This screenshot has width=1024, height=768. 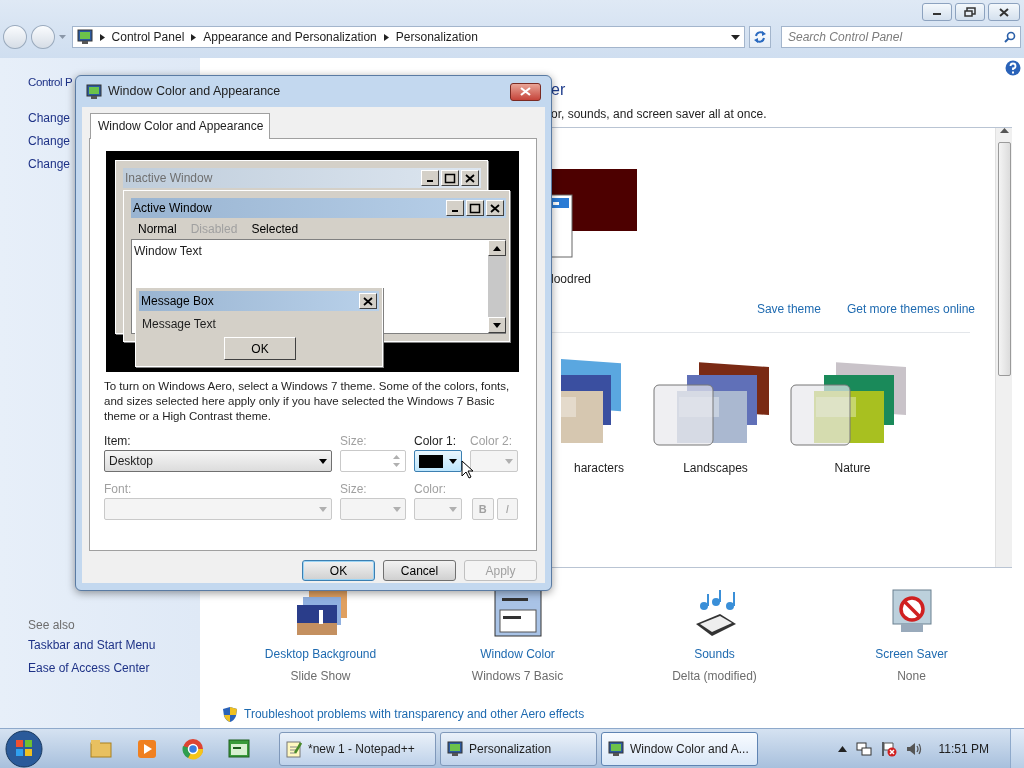 What do you see at coordinates (320, 676) in the screenshot?
I see `setting-value: Slide Show` at bounding box center [320, 676].